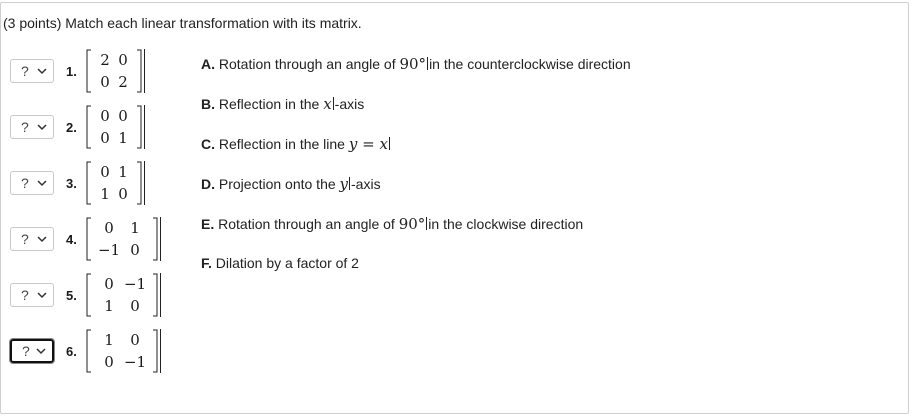  Describe the element at coordinates (208, 104) in the screenshot. I see `option-letter: B.` at that location.